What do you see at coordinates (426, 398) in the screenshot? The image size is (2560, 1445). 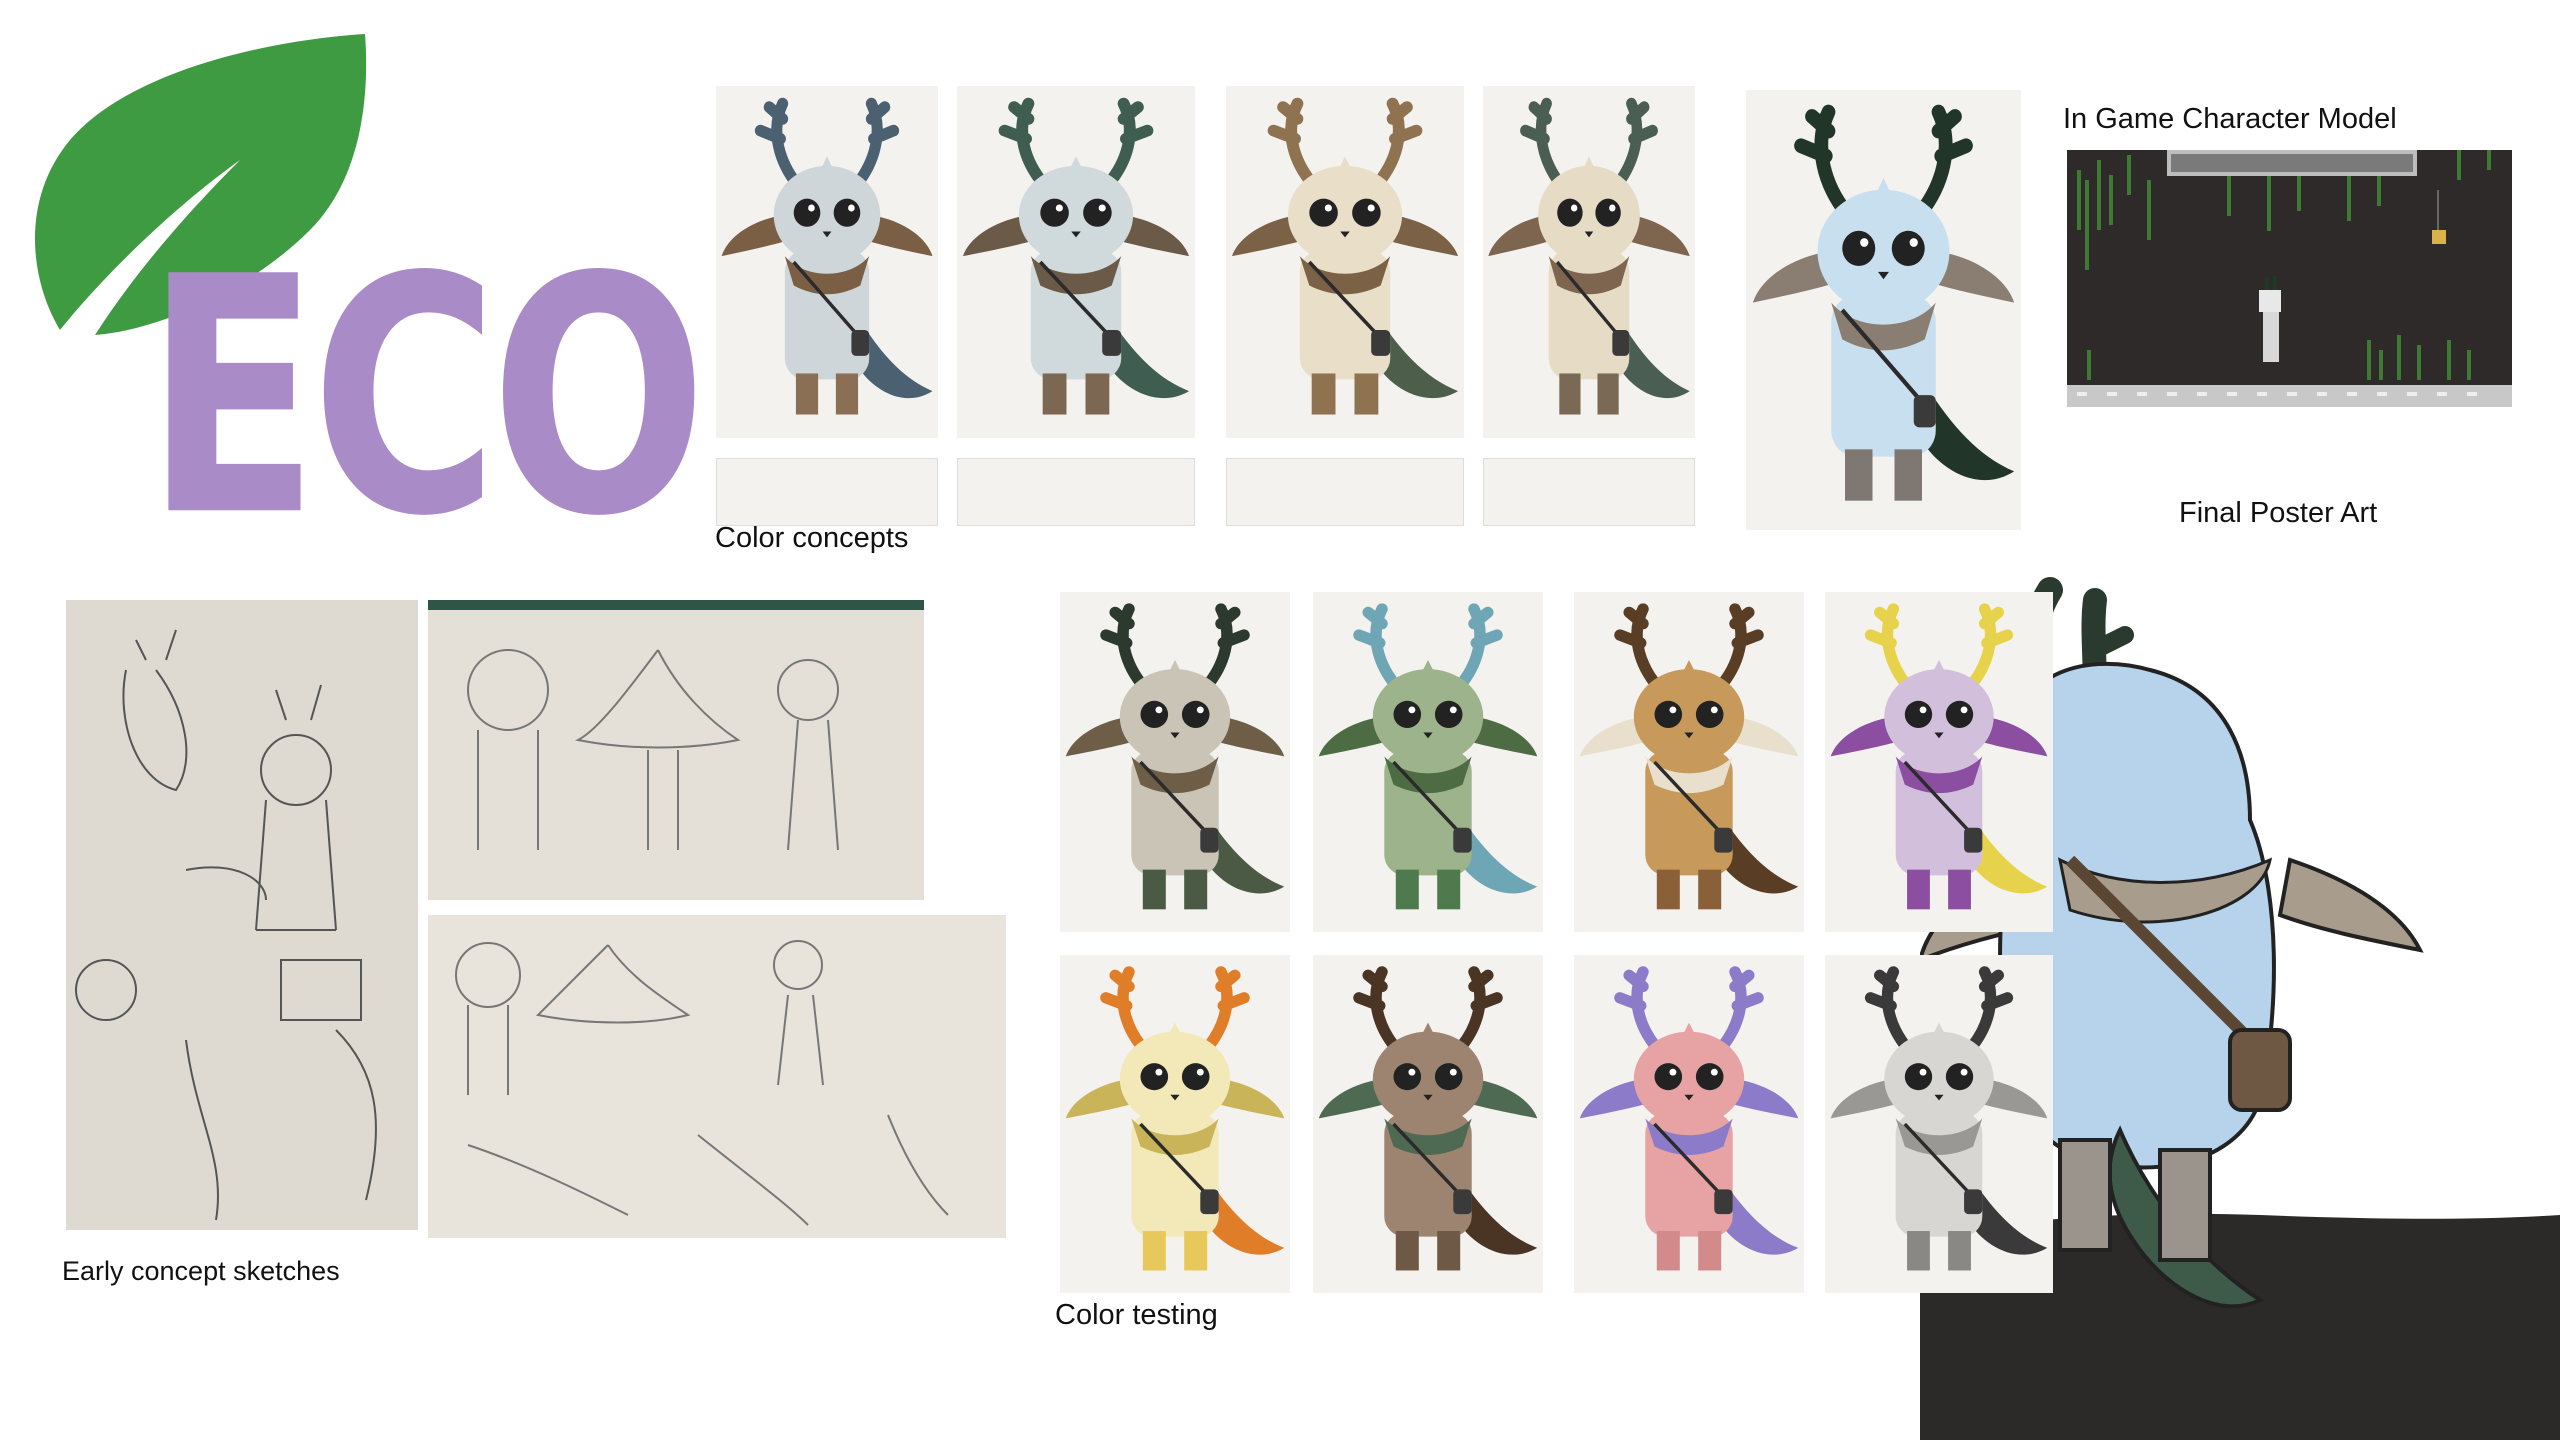 I see `logo-text: ECO` at bounding box center [426, 398].